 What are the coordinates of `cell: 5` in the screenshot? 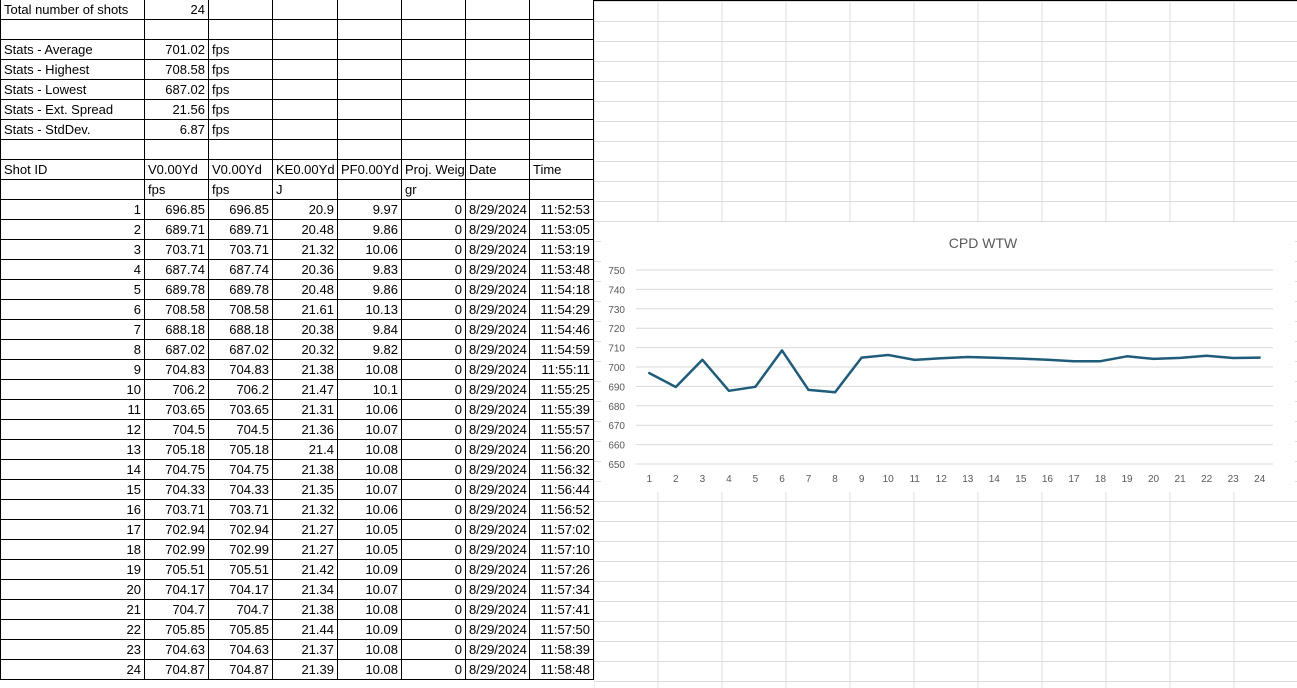 It's located at (72, 290).